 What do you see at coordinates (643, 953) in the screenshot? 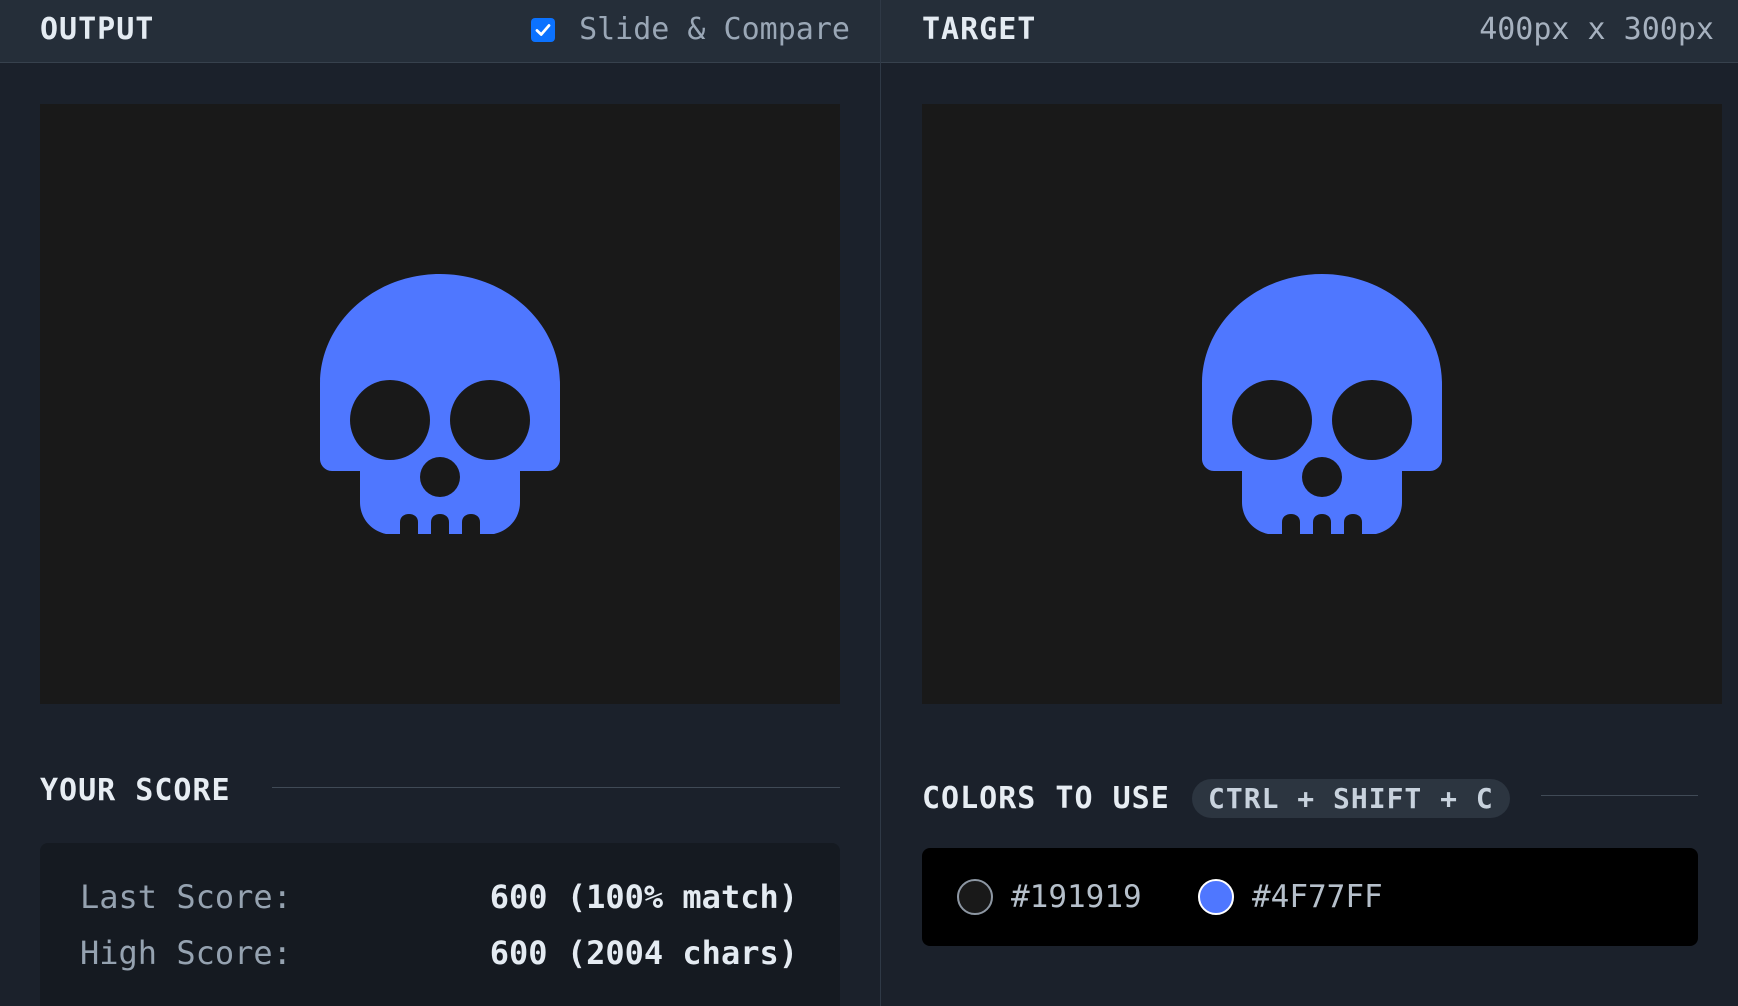
I see `high-score-value: 600 (2004 chars)` at bounding box center [643, 953].